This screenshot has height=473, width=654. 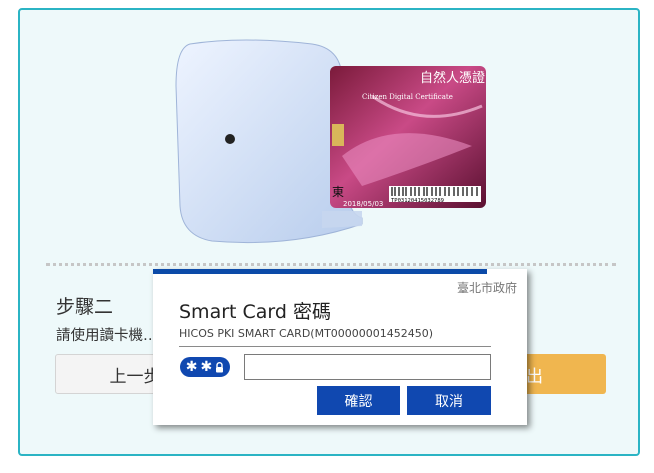 What do you see at coordinates (230, 139) in the screenshot?
I see `reader-led` at bounding box center [230, 139].